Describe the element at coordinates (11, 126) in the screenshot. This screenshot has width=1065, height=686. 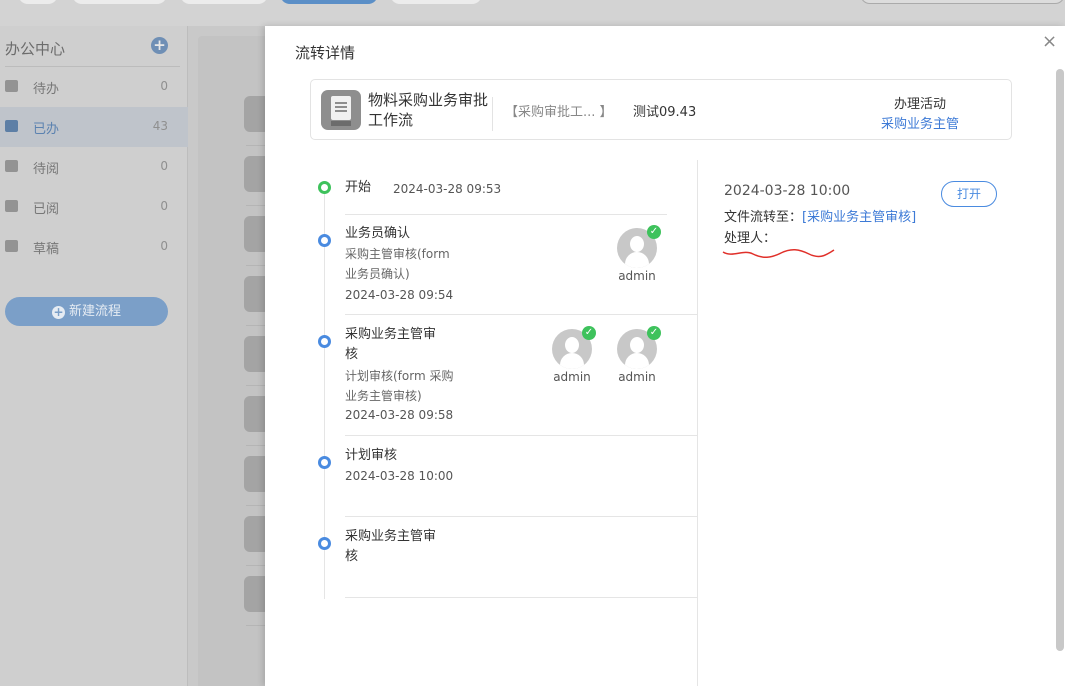
I see `done-icon` at that location.